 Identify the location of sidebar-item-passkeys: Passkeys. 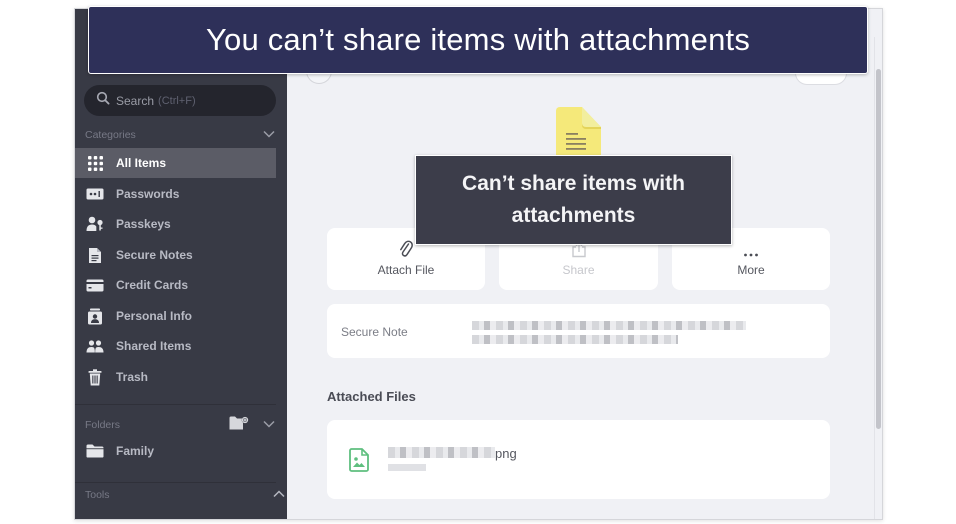
(175, 224).